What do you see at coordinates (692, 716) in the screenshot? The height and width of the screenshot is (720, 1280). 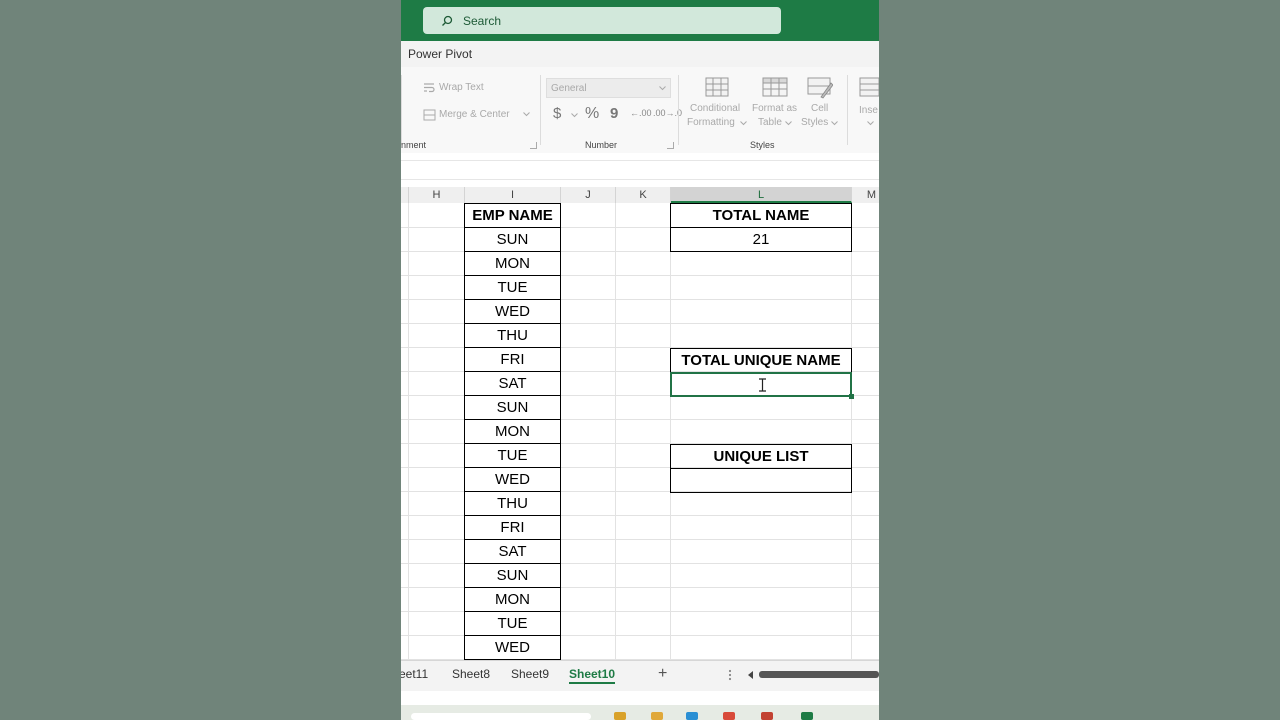 I see `edge-icon` at bounding box center [692, 716].